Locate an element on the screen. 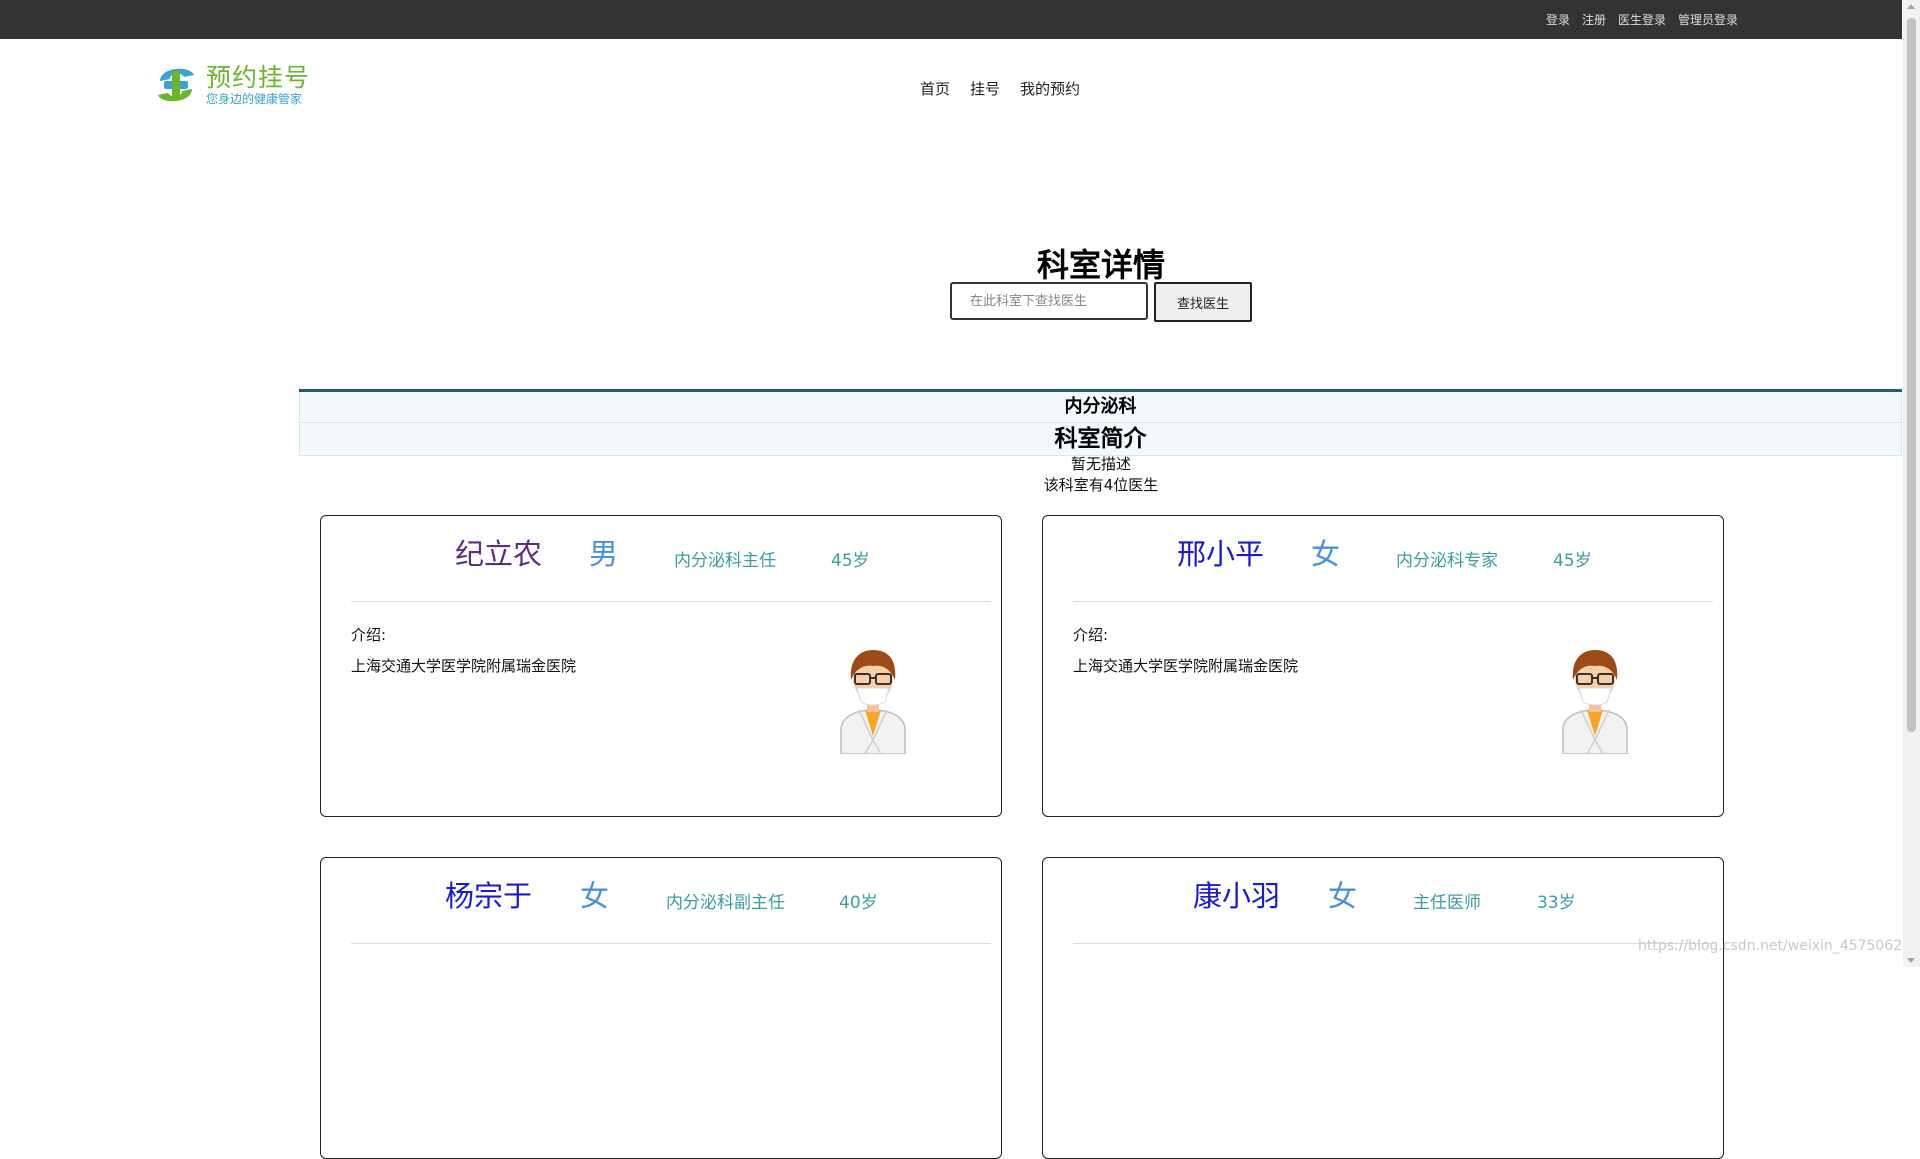 The image size is (1920, 1159). doctor-name: 邢小平 is located at coordinates (1220, 554).